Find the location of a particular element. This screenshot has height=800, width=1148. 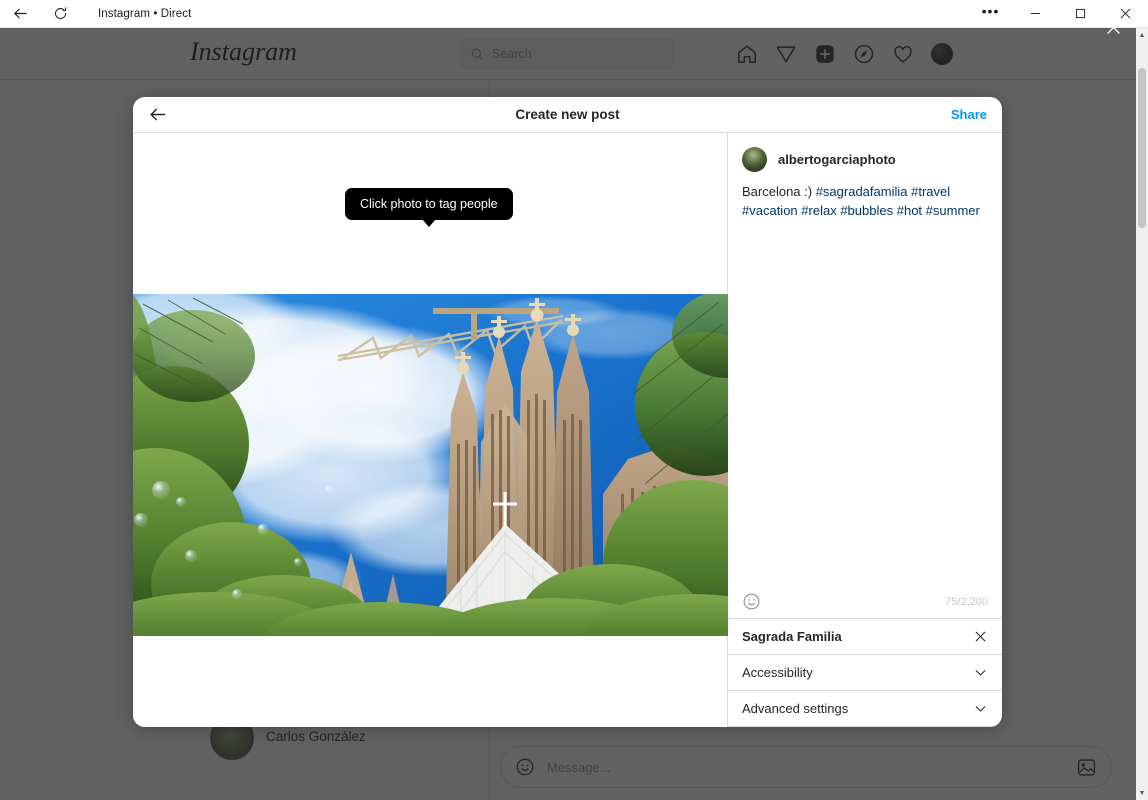

scrollbar-thumb is located at coordinates (1142, 148).